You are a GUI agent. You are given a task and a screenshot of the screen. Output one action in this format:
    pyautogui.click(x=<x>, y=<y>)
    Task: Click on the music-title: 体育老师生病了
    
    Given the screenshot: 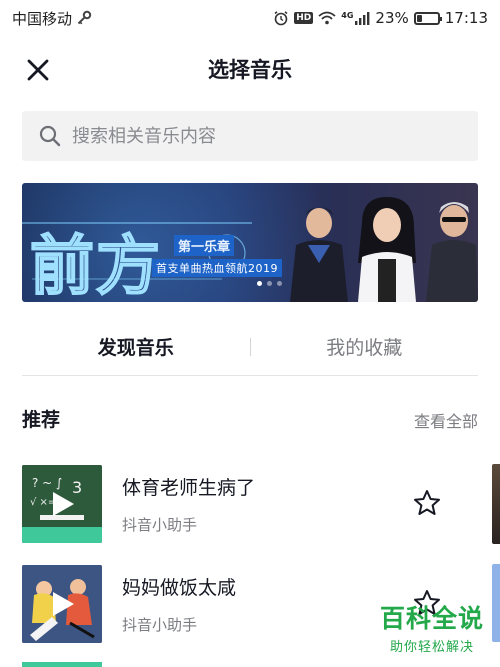 What is the action you would take?
    pyautogui.click(x=189, y=488)
    